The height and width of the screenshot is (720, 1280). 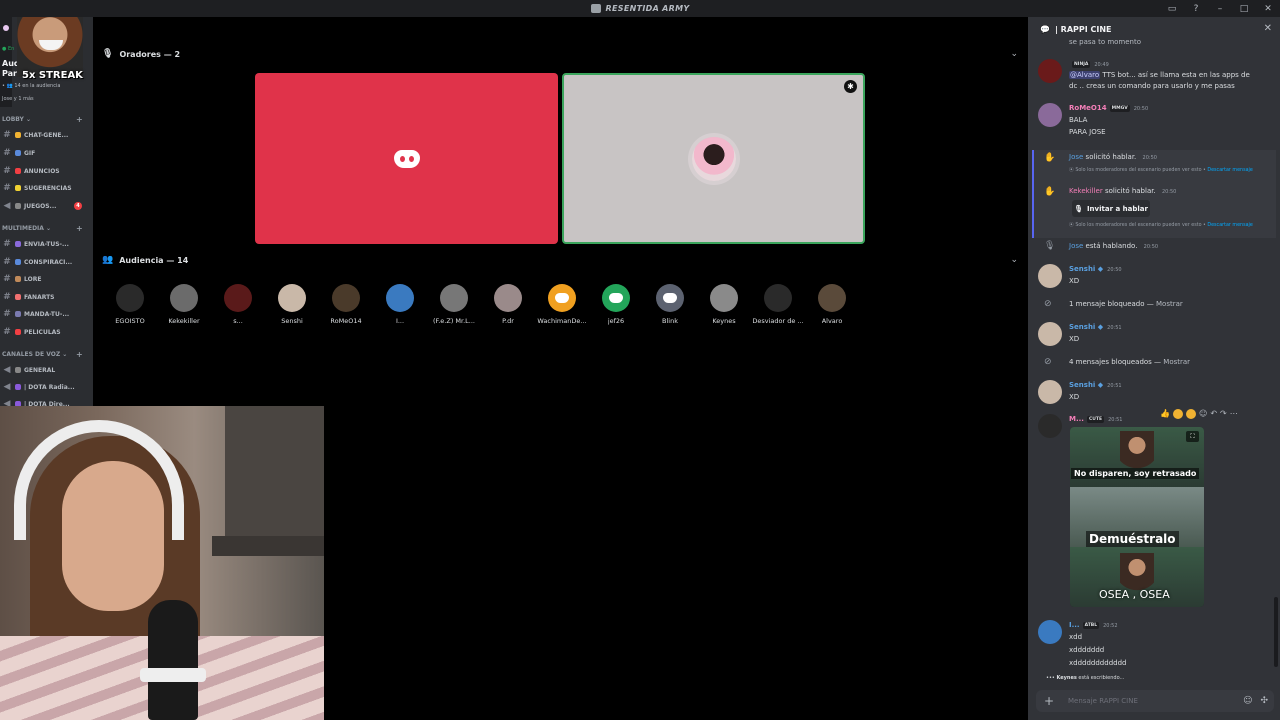 What do you see at coordinates (1177, 413) in the screenshot?
I see `reaction-laugh-icon` at bounding box center [1177, 413].